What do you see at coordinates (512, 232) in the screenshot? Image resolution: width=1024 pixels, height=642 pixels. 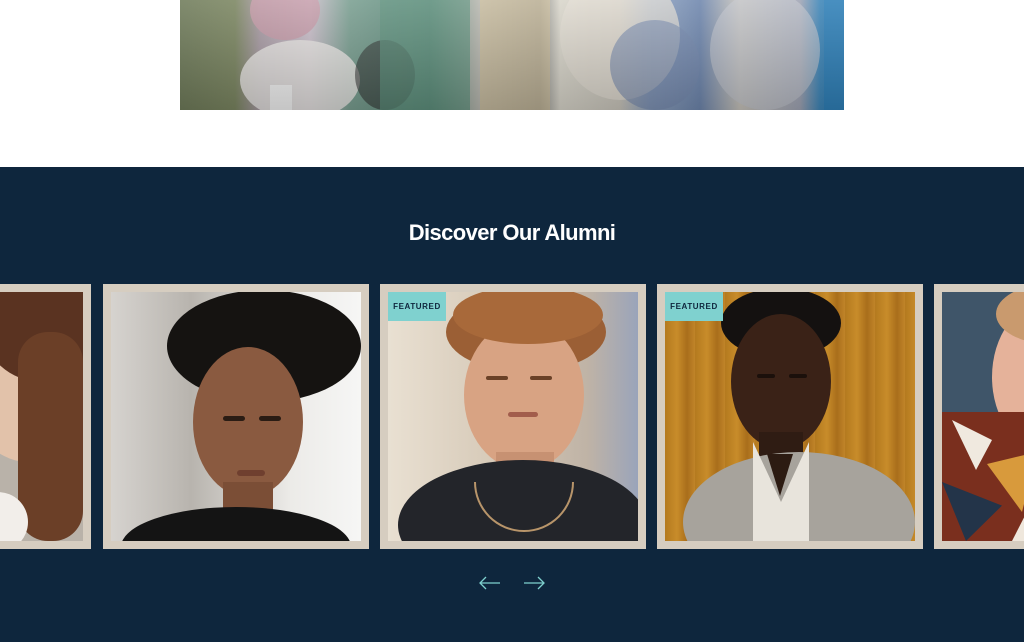 I see `section-title: Discover Our Alumni` at bounding box center [512, 232].